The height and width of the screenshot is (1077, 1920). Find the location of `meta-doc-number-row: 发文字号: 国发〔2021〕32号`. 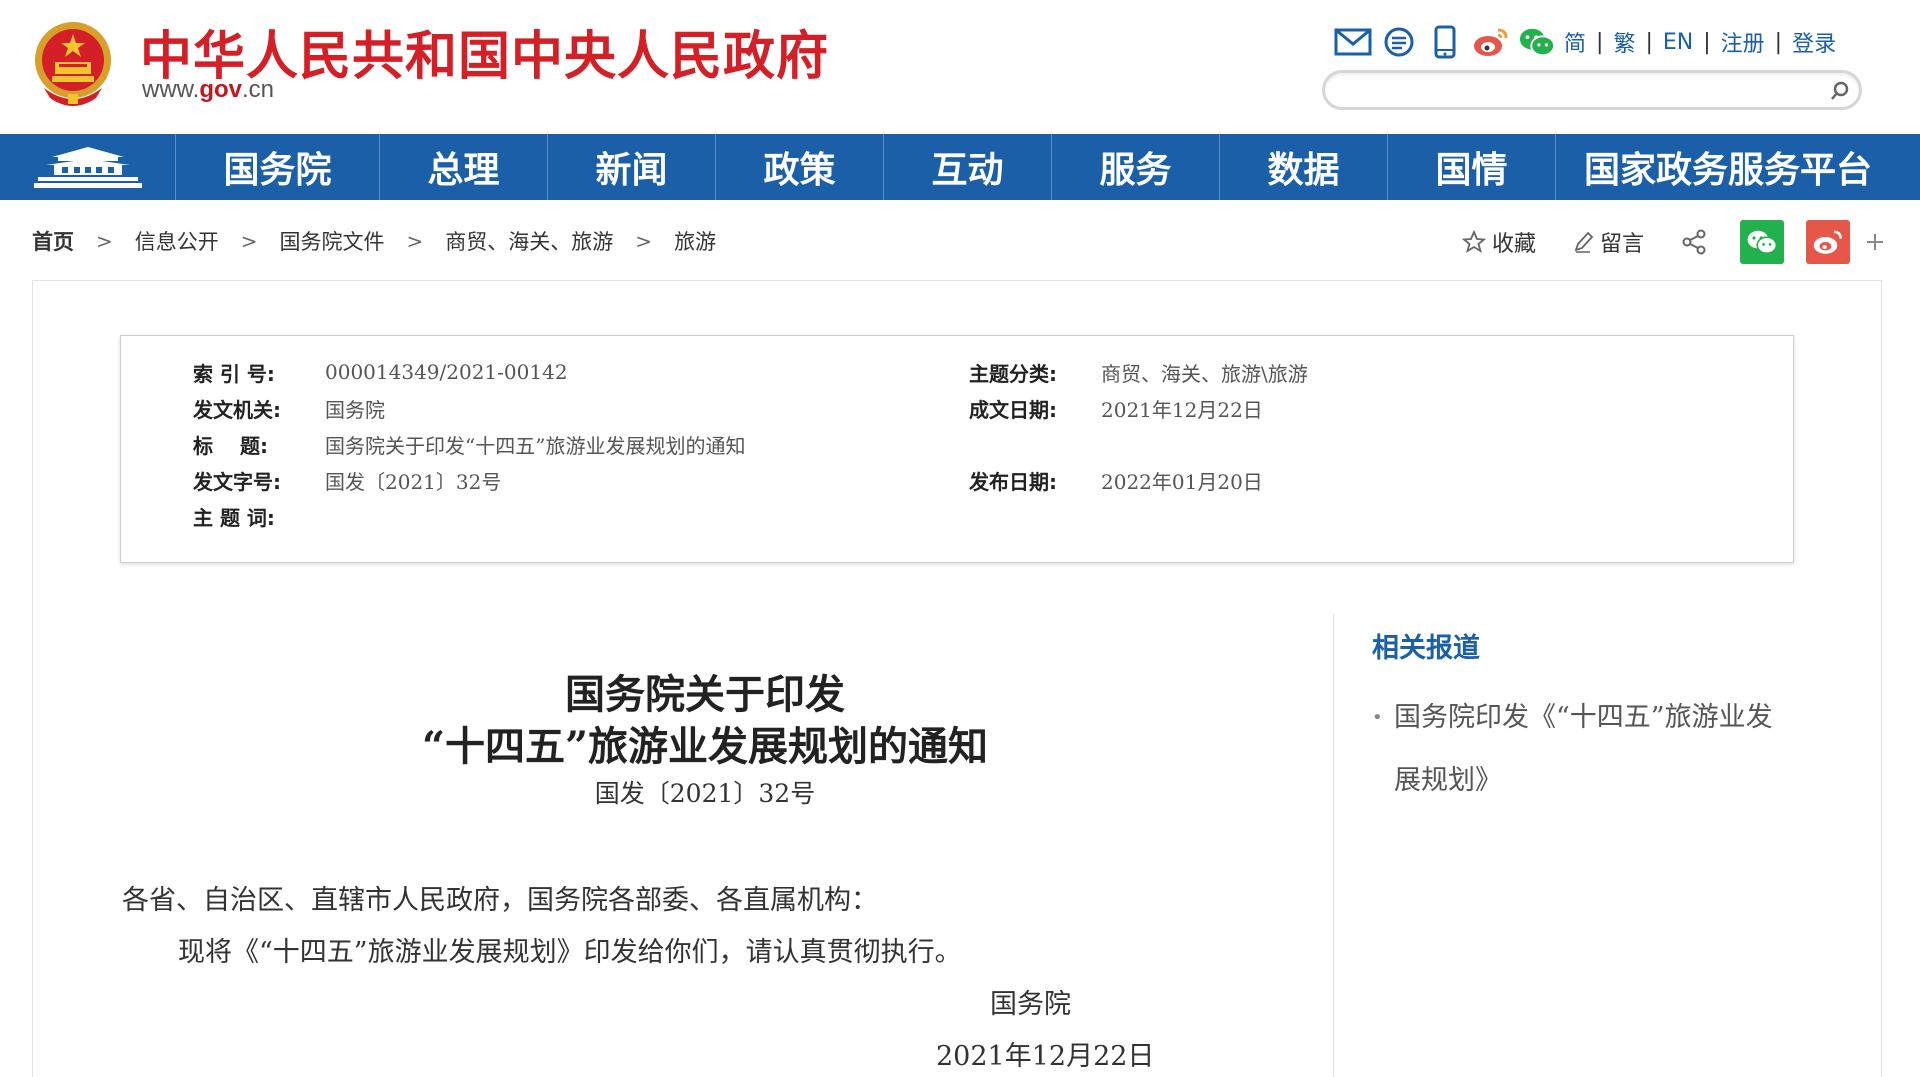

meta-doc-number-row: 发文字号: 国发〔2021〕32号 is located at coordinates (347, 480).